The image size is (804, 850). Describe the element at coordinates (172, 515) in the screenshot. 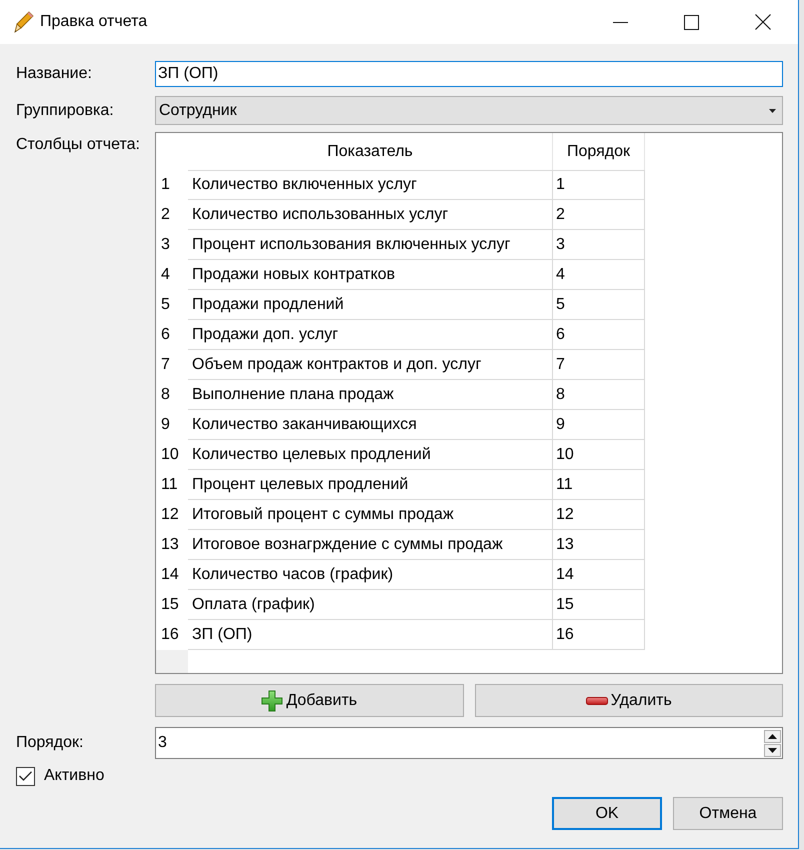

I see `row-number: 12` at that location.